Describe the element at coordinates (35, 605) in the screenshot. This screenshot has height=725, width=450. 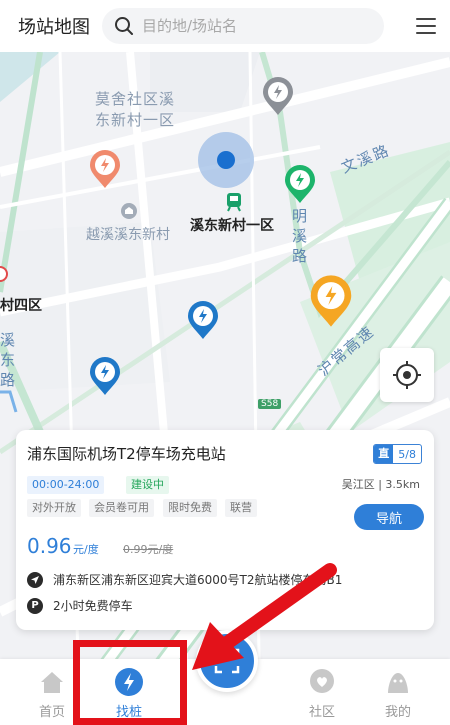
I see `parking-icon: P` at that location.